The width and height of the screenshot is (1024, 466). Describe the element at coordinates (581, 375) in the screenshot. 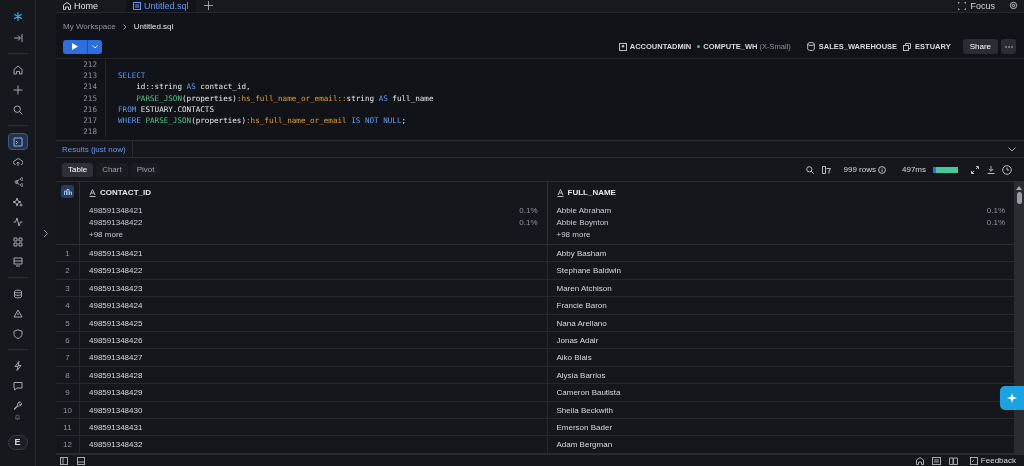

I see `table-cell: Alysia Barrios` at that location.